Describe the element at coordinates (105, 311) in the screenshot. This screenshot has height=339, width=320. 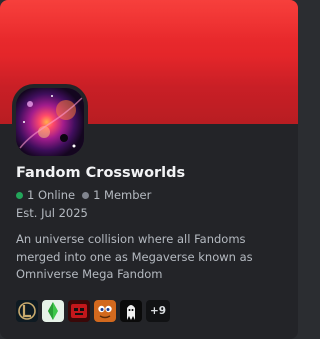
I see `orange-cartoon-face-icon` at that location.